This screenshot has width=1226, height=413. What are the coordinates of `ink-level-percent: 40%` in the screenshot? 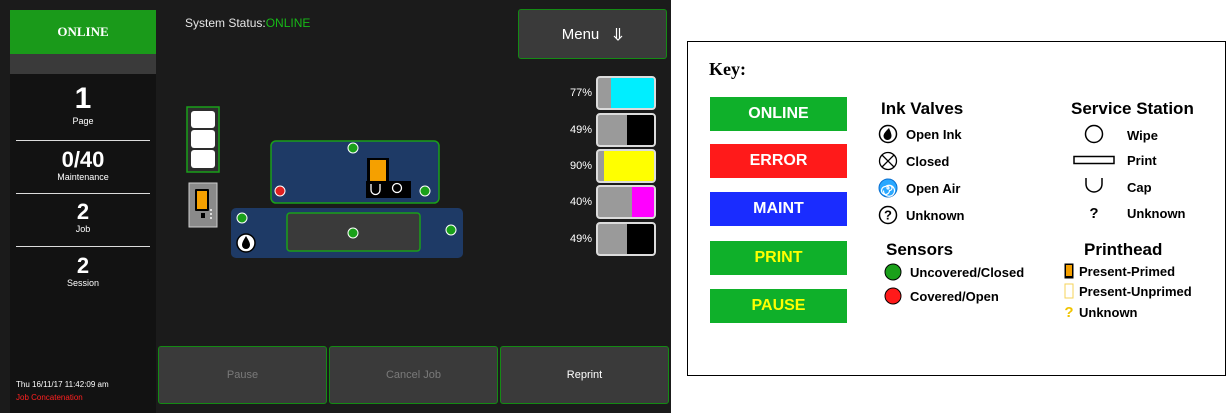 It's located at (580, 202).